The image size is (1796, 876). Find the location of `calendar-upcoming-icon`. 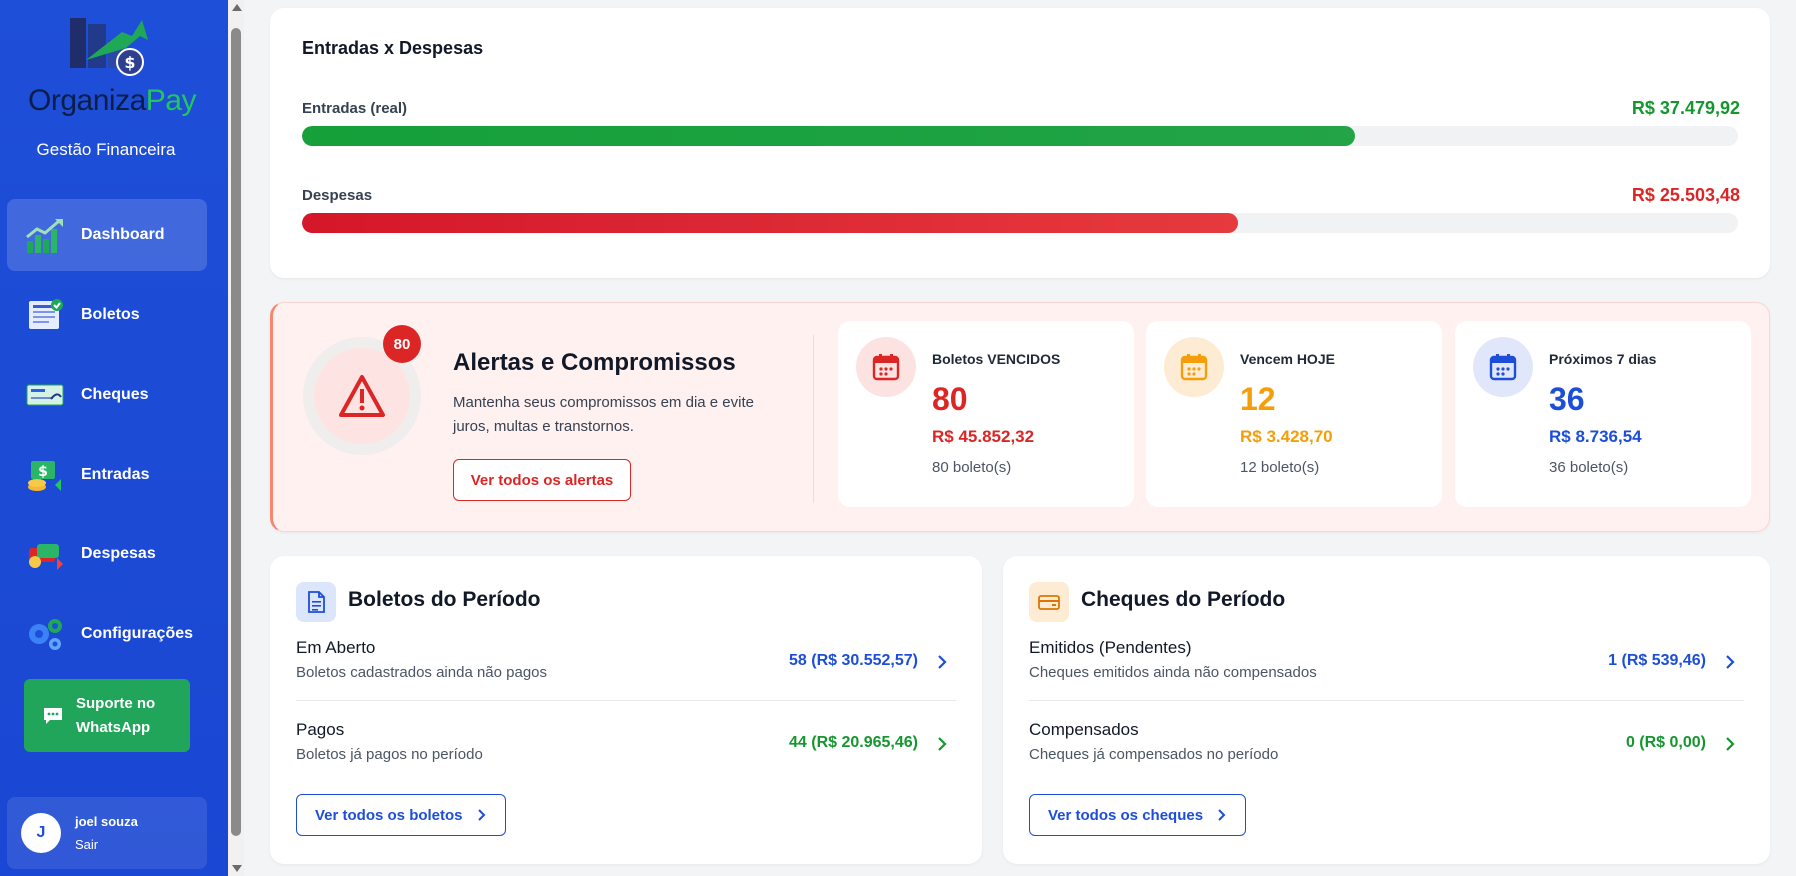

calendar-upcoming-icon is located at coordinates (1503, 367).